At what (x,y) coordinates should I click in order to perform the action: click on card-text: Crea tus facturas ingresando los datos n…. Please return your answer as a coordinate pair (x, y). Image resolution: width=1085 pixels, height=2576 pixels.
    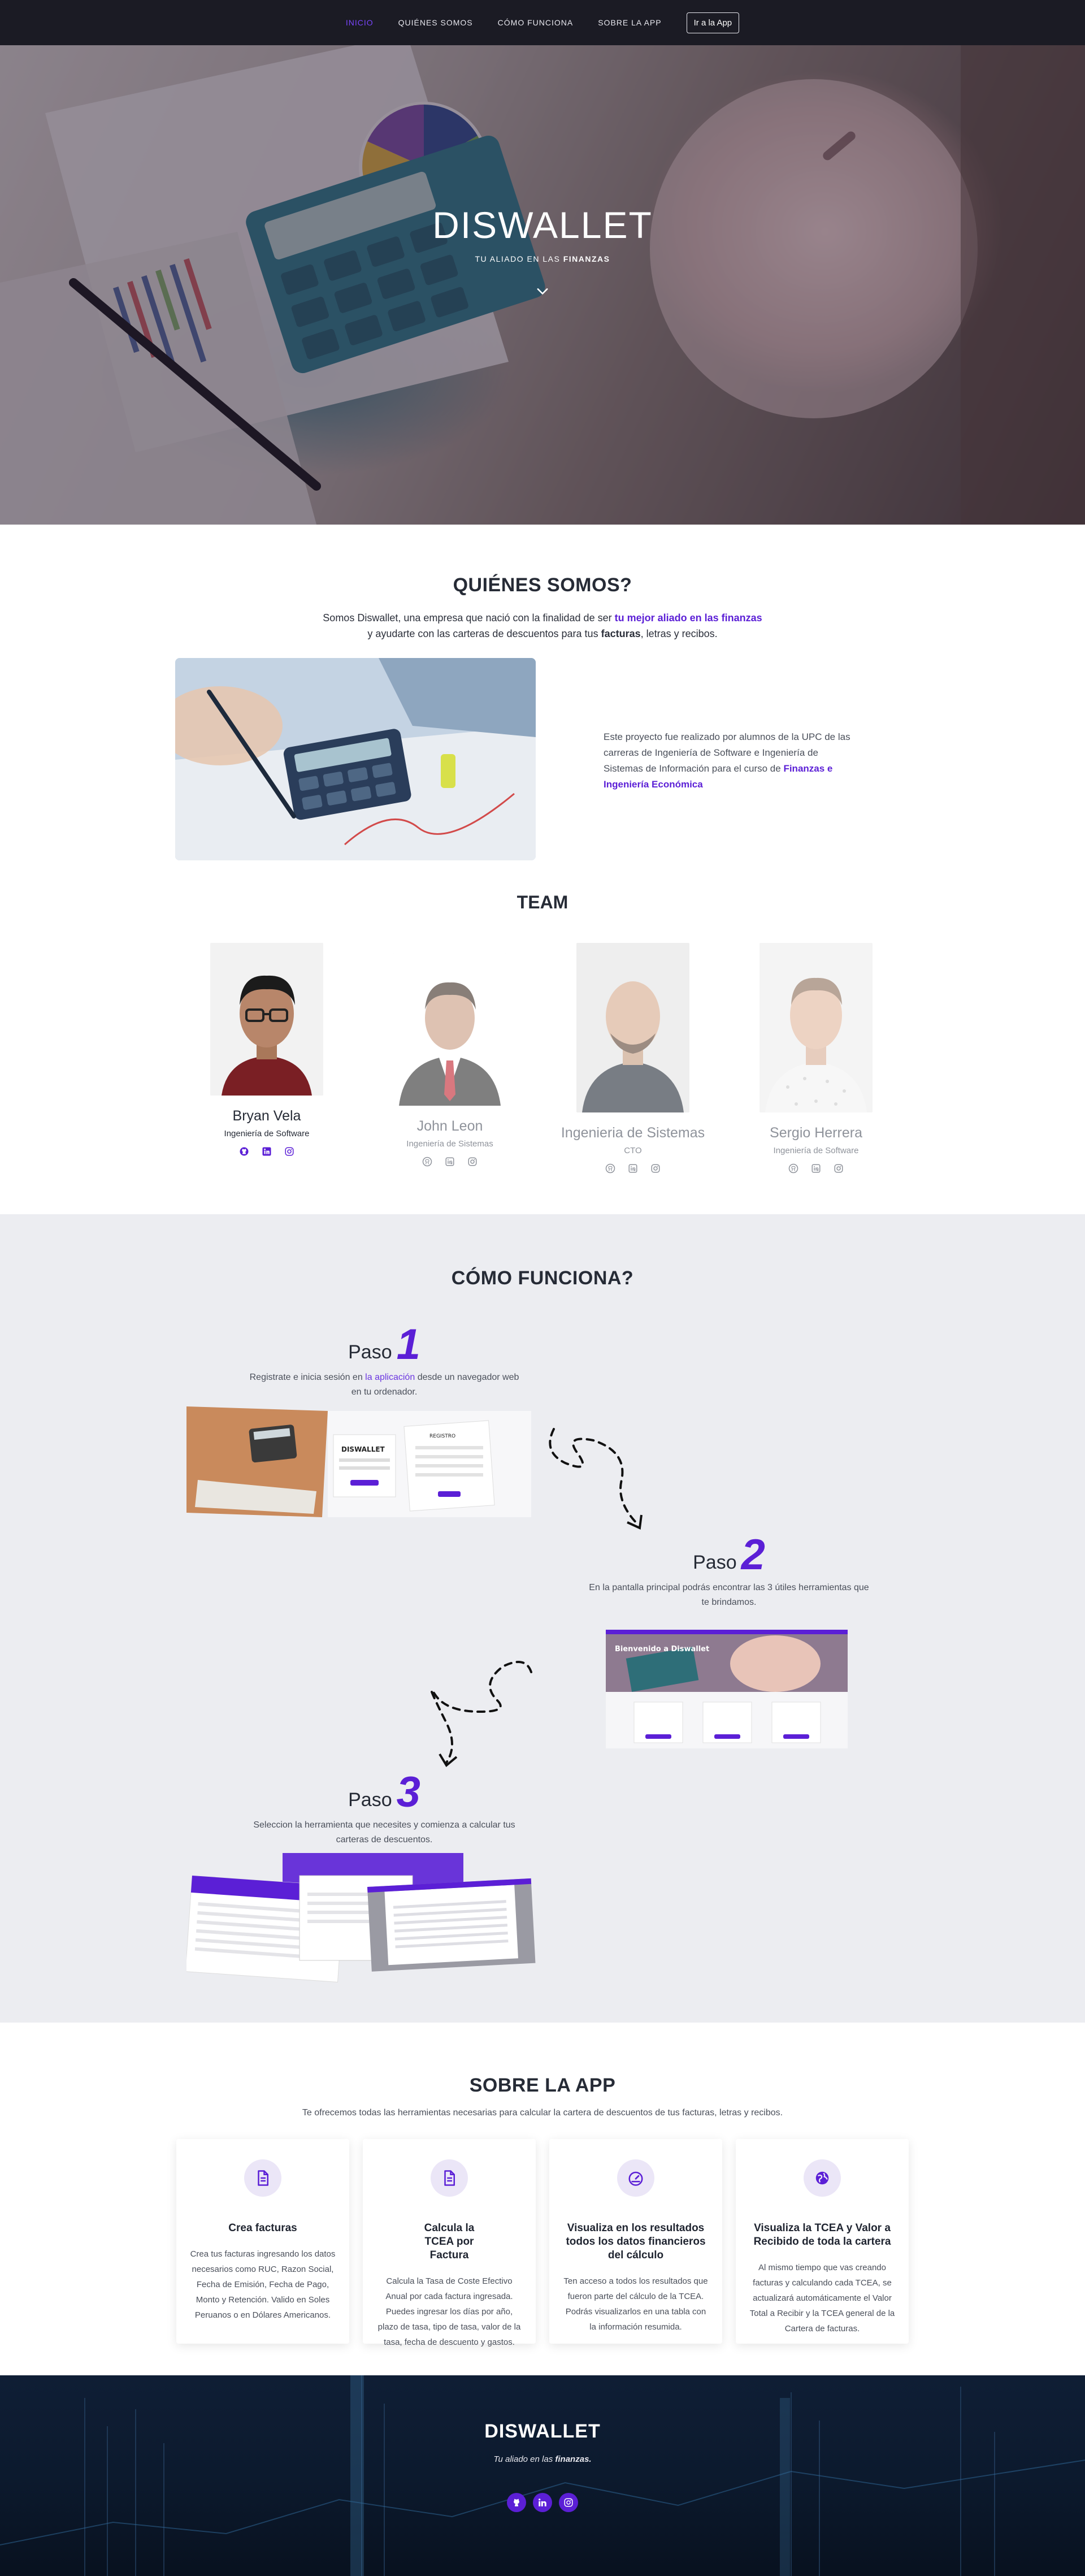
    Looking at the image, I should click on (263, 2284).